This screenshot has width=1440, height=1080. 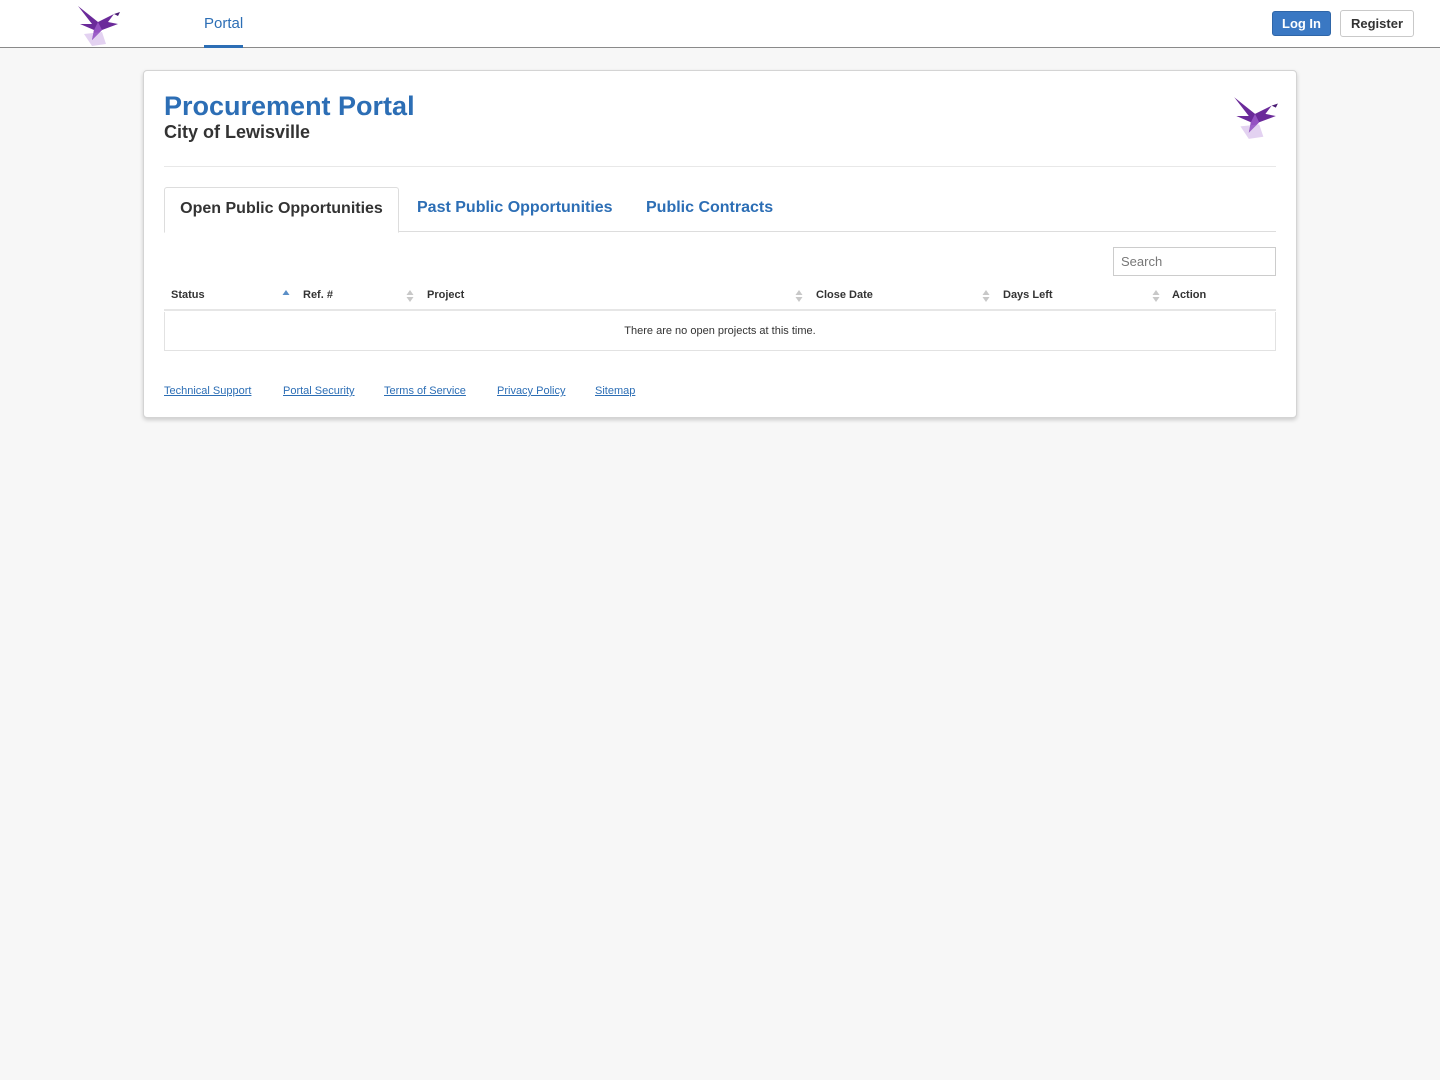 What do you see at coordinates (425, 391) in the screenshot?
I see `footer-link-terms-of-service: Terms of Service` at bounding box center [425, 391].